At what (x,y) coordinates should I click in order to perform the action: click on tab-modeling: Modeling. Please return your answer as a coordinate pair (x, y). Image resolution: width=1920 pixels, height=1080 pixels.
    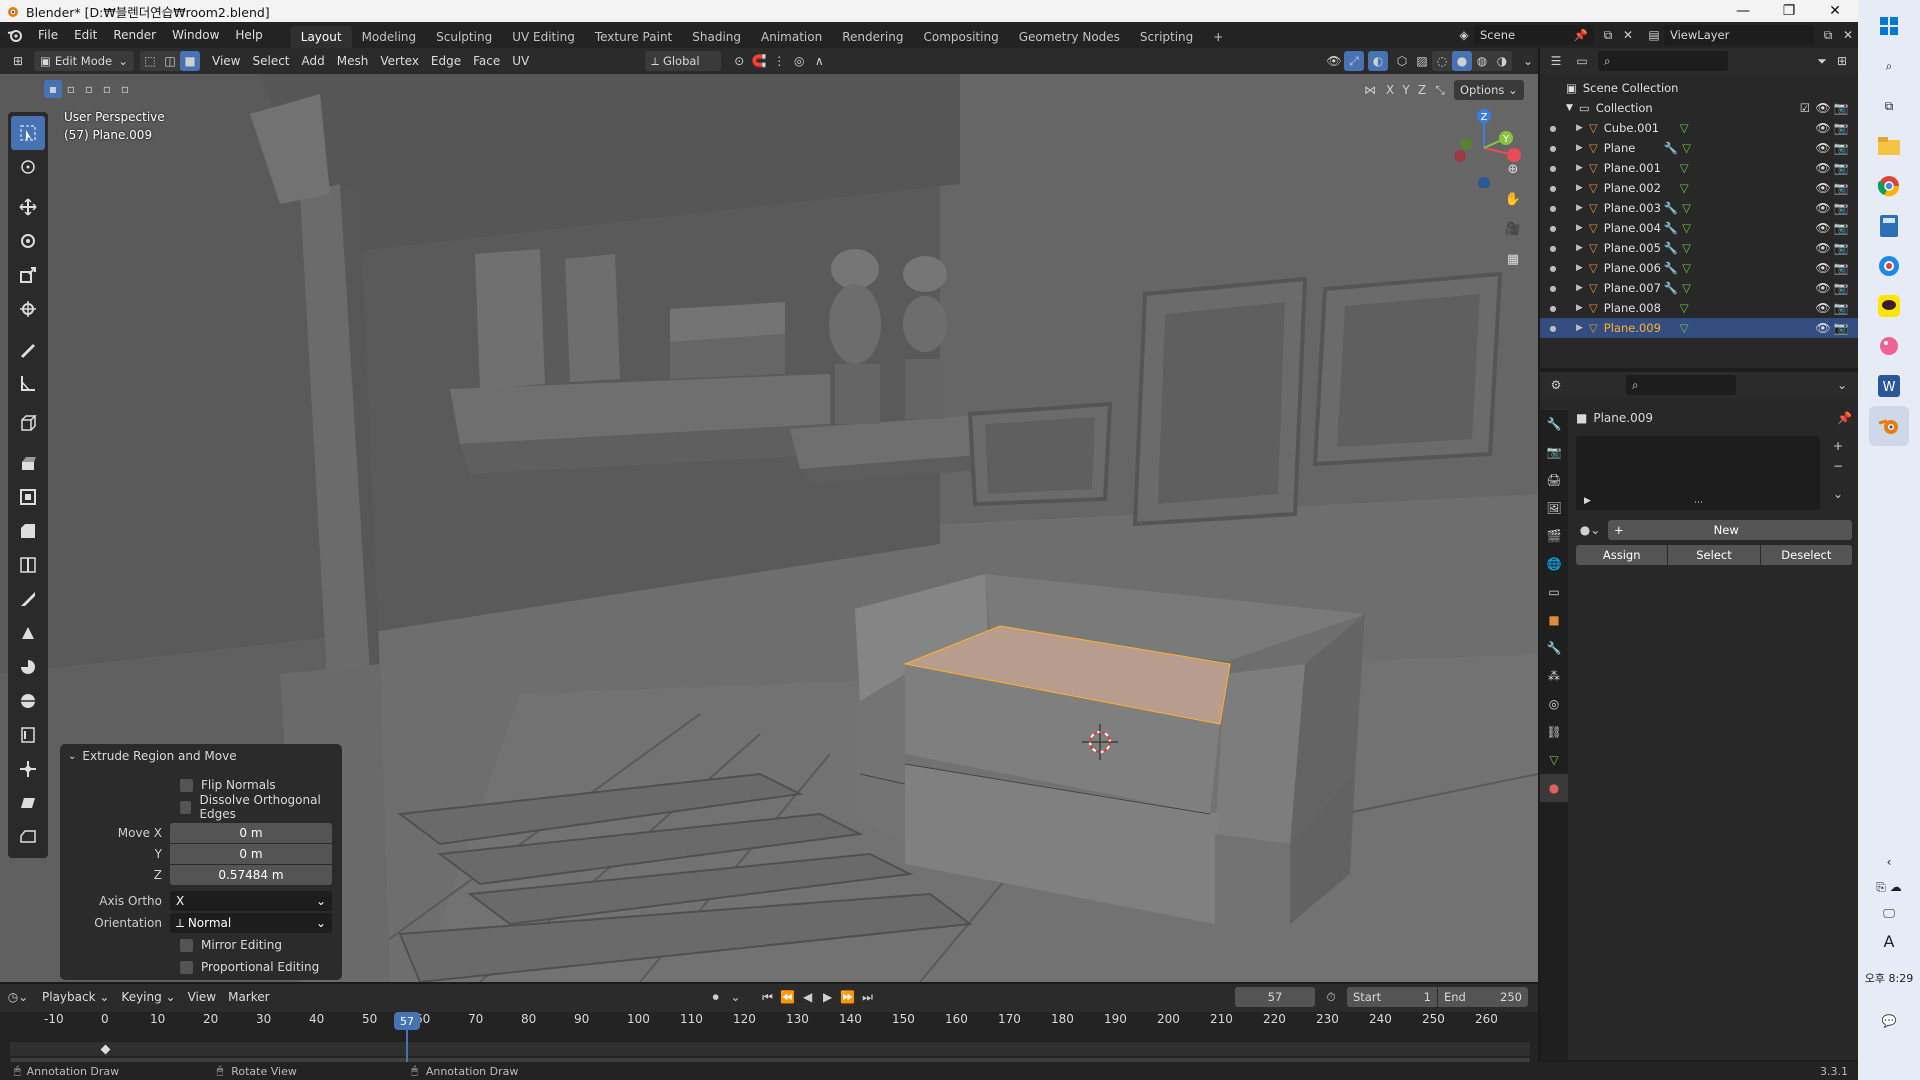
    Looking at the image, I should click on (389, 37).